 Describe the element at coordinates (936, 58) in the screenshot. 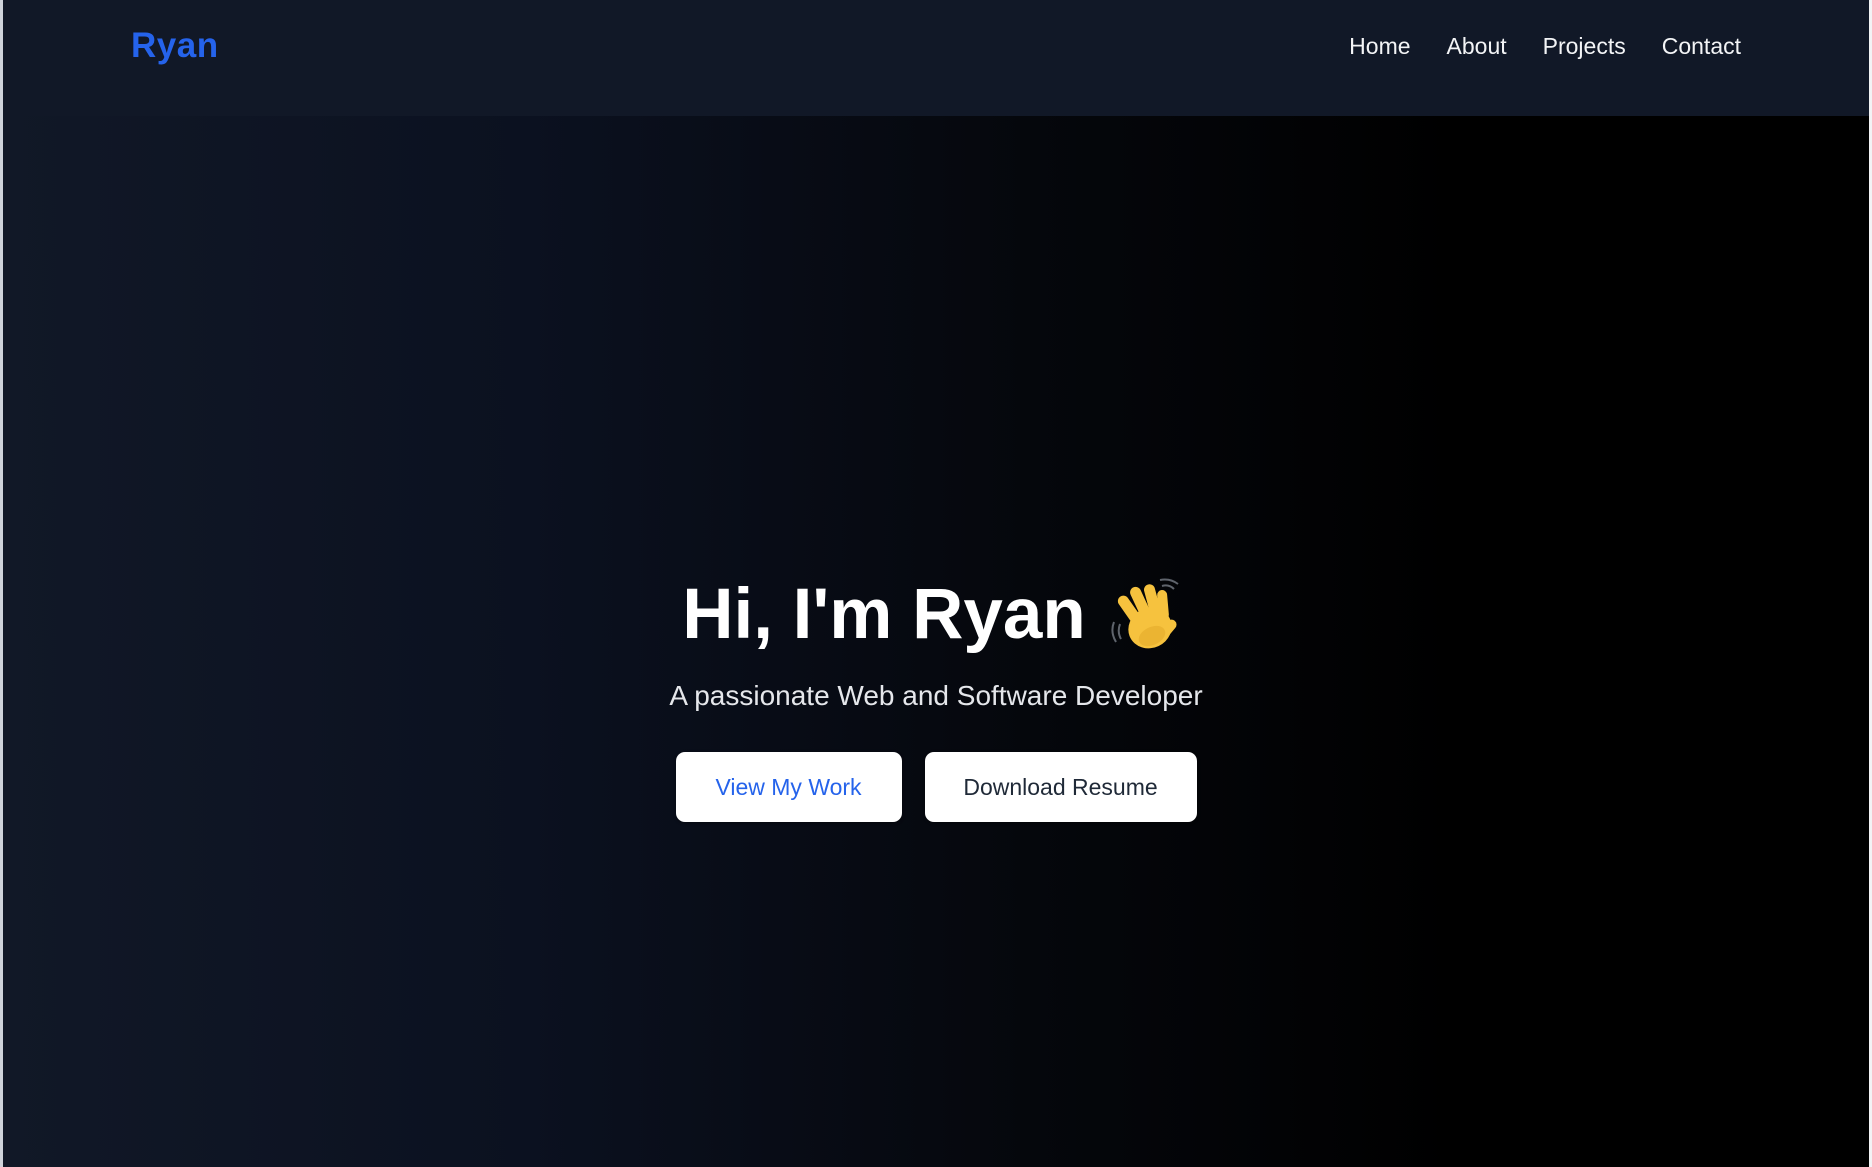

I see `navbar: Ryan Home About Projects Contact` at that location.